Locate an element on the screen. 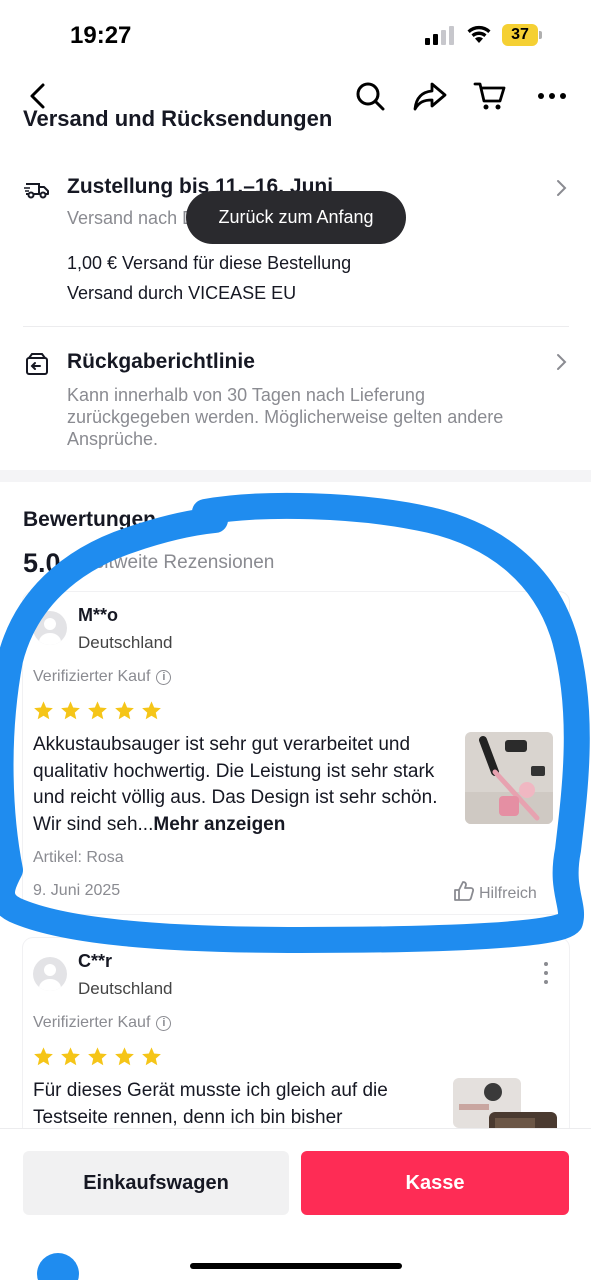 Image resolution: width=591 pixels, height=1280 pixels. section-separator is located at coordinates (295, 476).